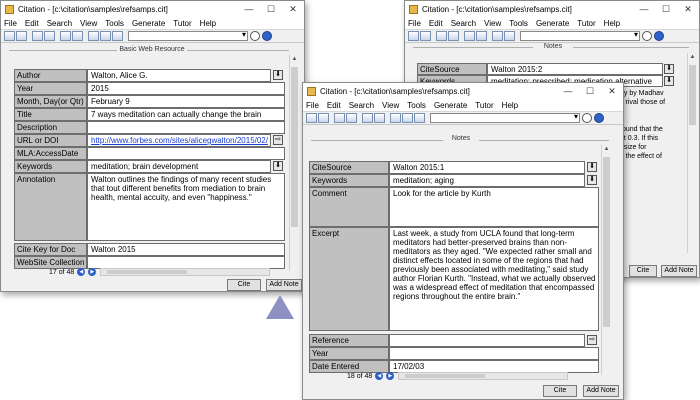 This screenshot has width=700, height=400. Describe the element at coordinates (494, 353) in the screenshot. I see `year-field` at that location.